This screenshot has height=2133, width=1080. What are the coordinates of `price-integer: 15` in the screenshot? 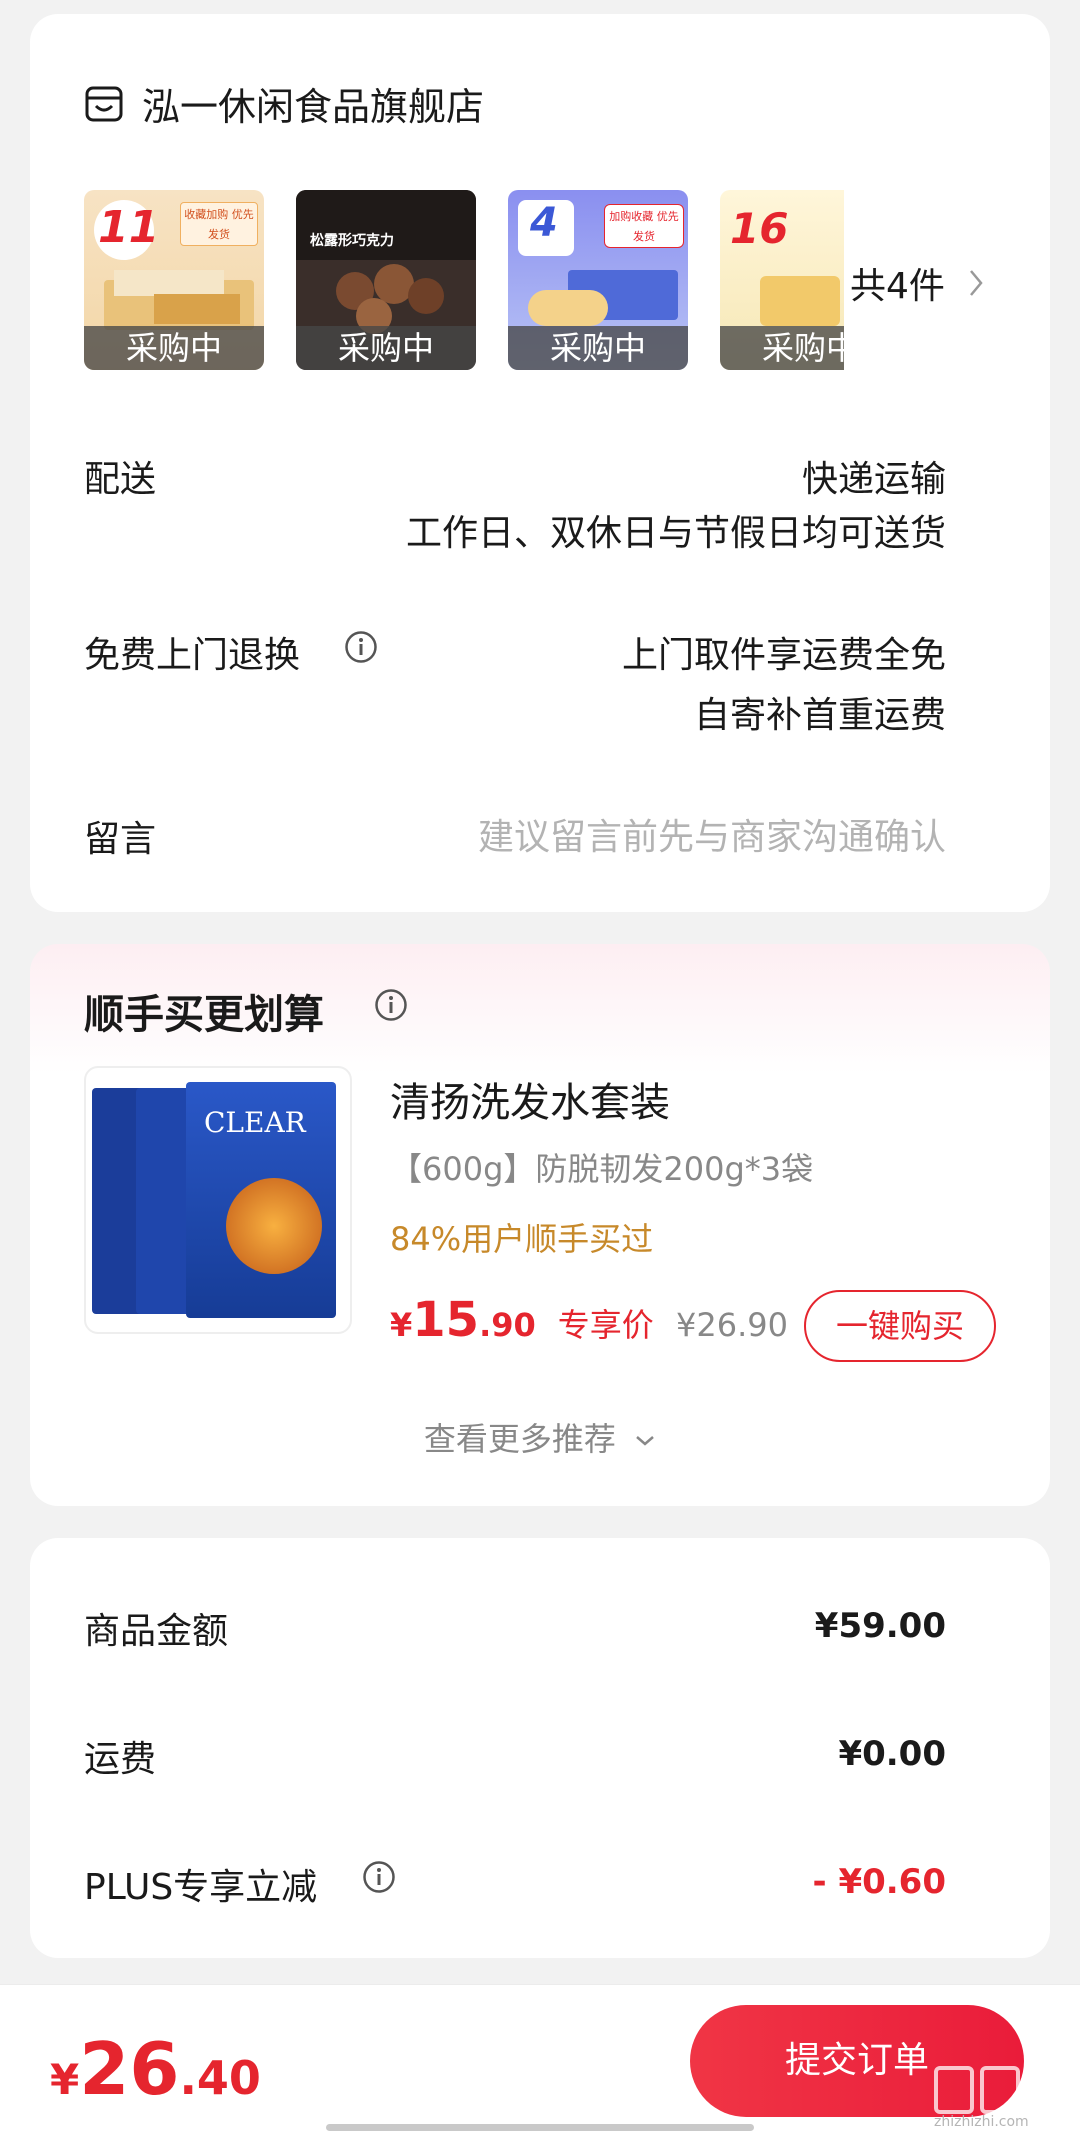 It's located at (446, 1320).